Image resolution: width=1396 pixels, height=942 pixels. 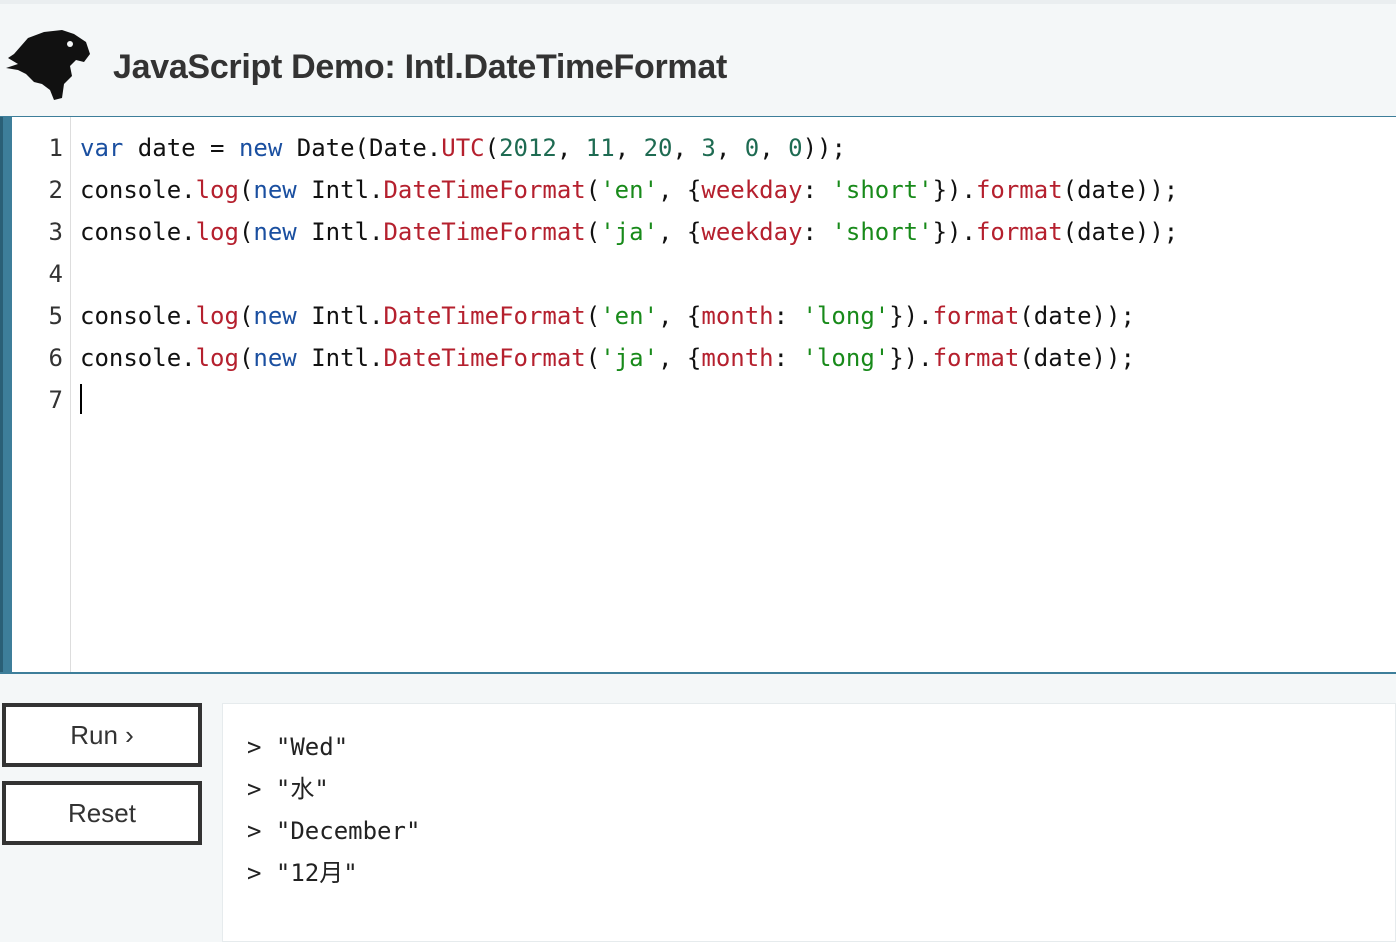 I want to click on editor-accent-bar, so click(x=6, y=394).